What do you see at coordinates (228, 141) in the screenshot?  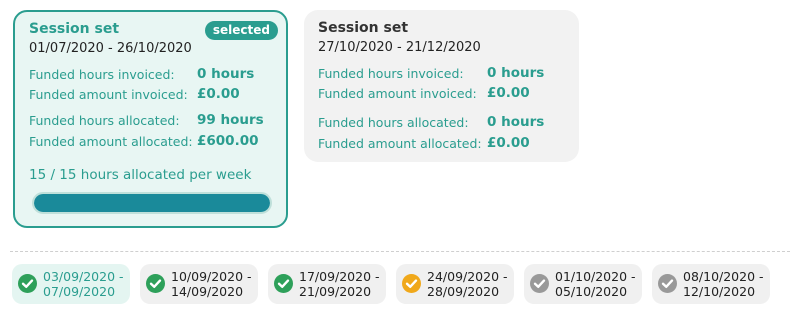 I see `funded-amount-allocated-value: £600.00` at bounding box center [228, 141].